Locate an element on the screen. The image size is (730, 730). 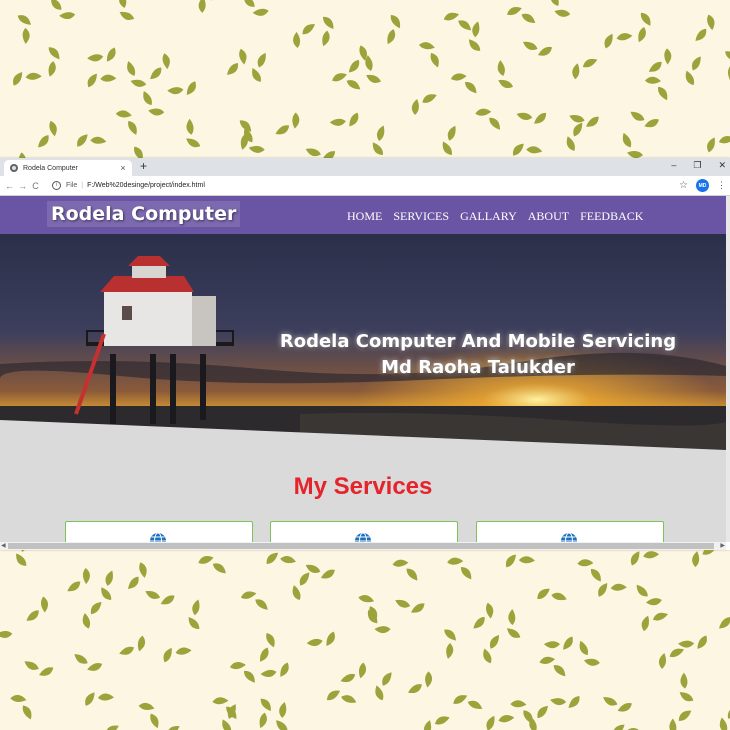
scroll-thumb is located at coordinates (361, 546).